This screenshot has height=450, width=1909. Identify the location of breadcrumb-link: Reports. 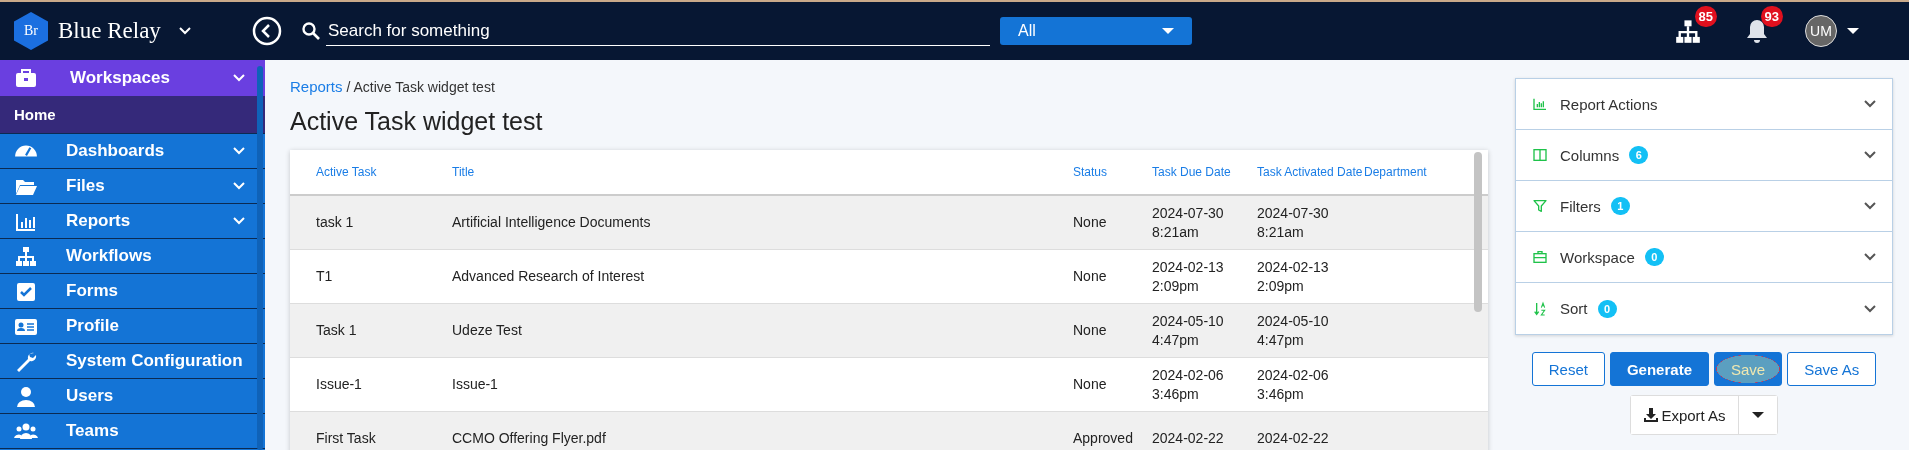
(316, 86).